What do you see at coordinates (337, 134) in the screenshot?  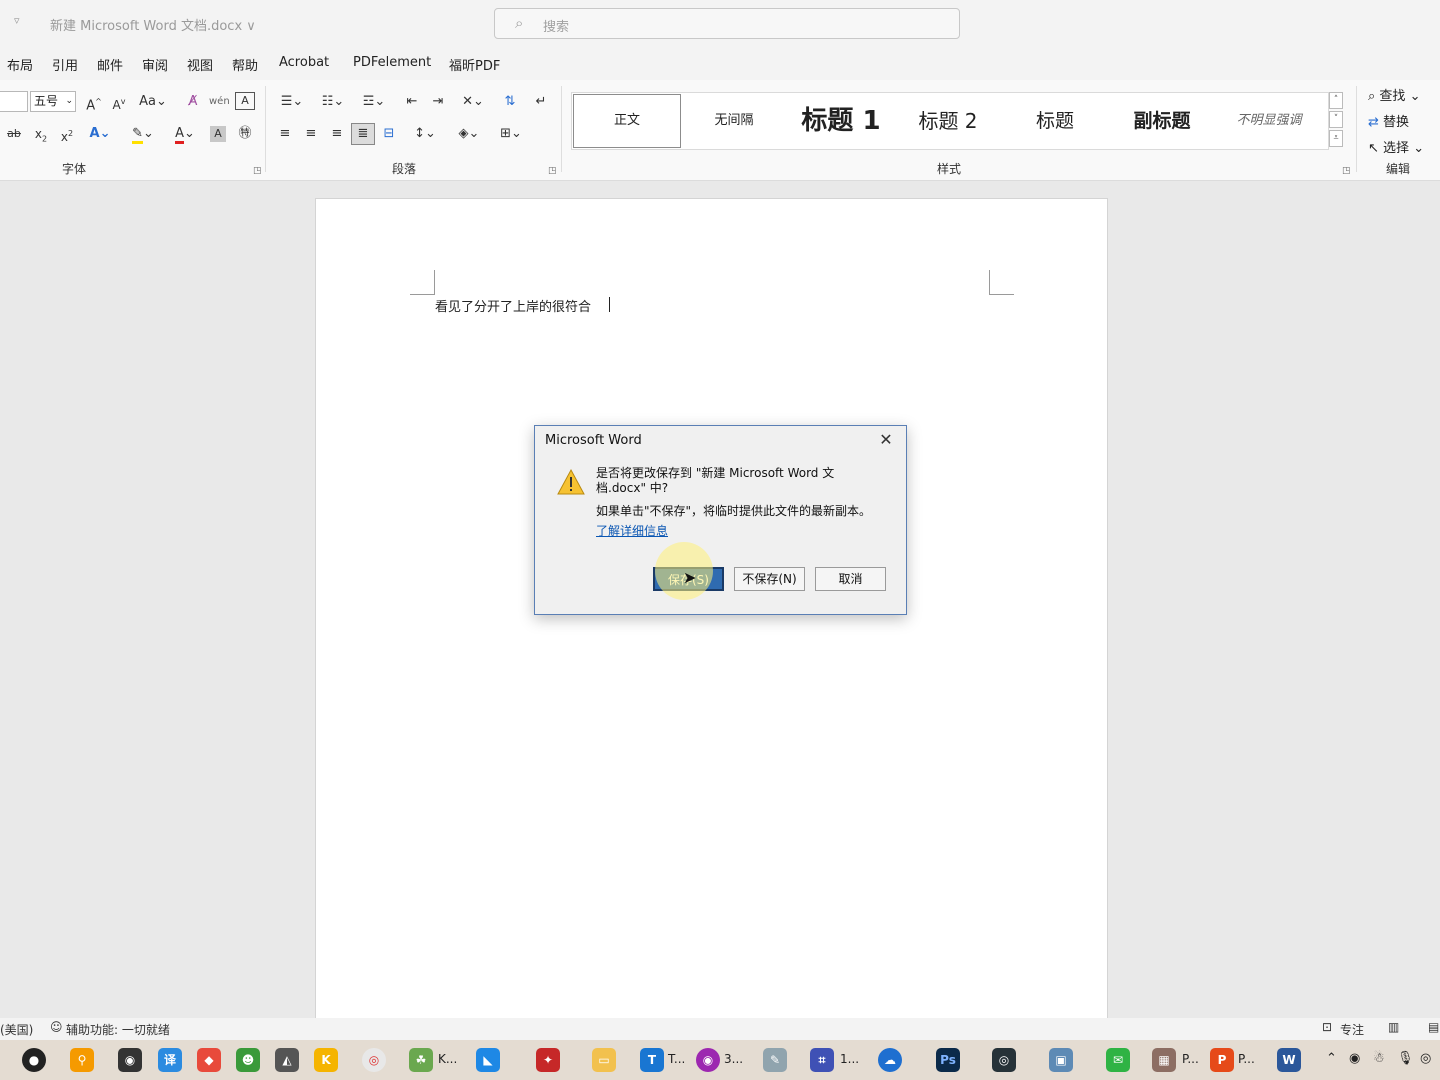 I see `align-right-icon: ≡` at bounding box center [337, 134].